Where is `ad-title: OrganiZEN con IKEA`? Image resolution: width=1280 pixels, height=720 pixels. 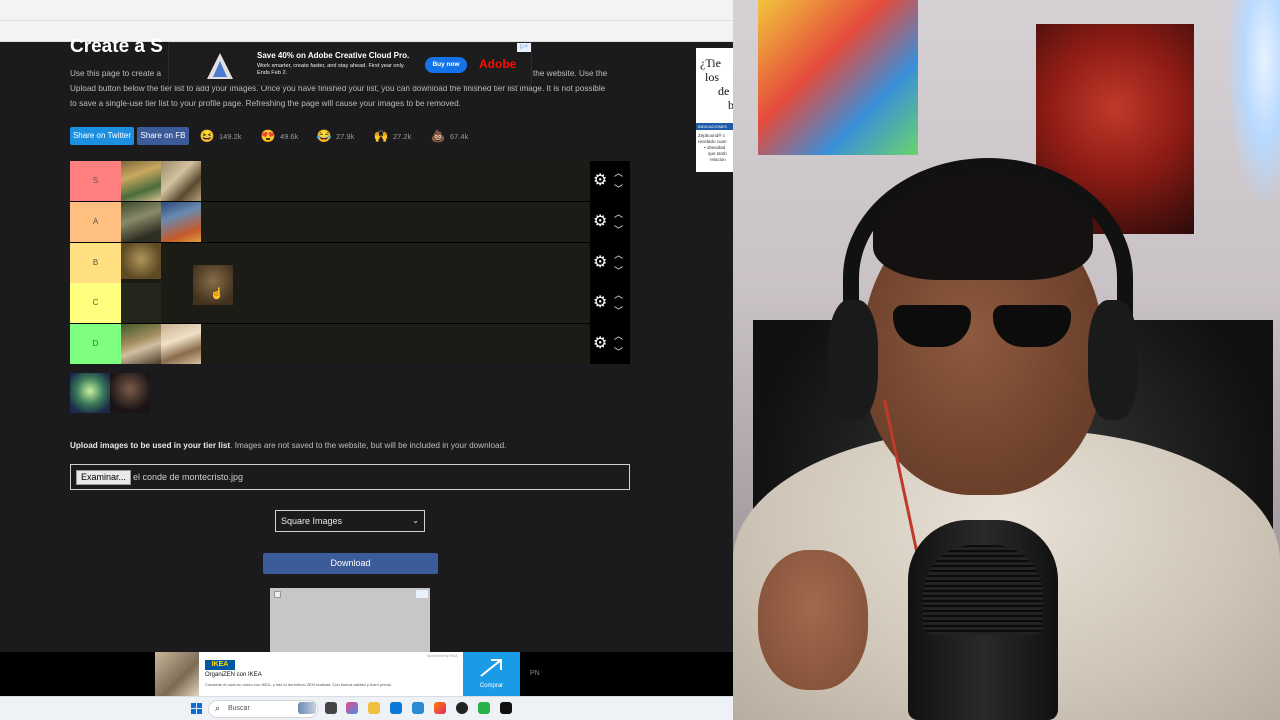 ad-title: OrganiZEN con IKEA is located at coordinates (233, 675).